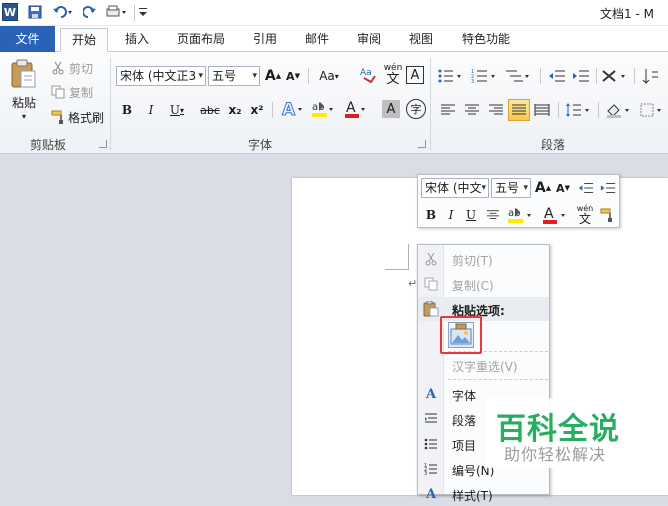  Describe the element at coordinates (471, 215) in the screenshot. I see `mini-underline-button: U` at that location.